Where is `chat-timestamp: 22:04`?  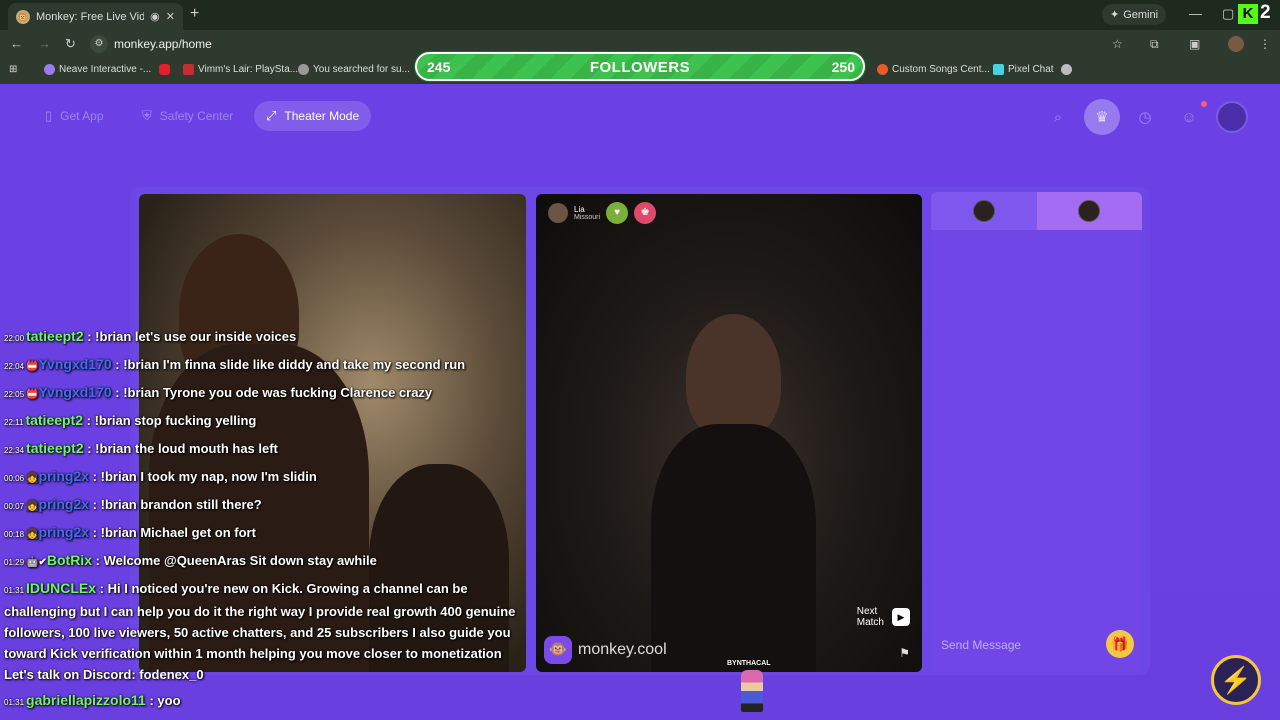
chat-timestamp: 22:04 is located at coordinates (14, 366).